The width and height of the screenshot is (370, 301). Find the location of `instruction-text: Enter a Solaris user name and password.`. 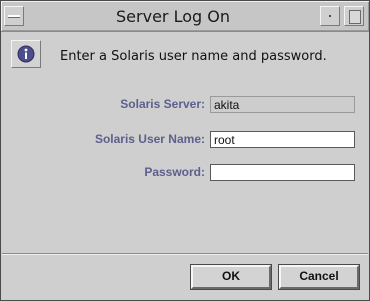

instruction-text: Enter a Solaris user name and password. is located at coordinates (193, 56).